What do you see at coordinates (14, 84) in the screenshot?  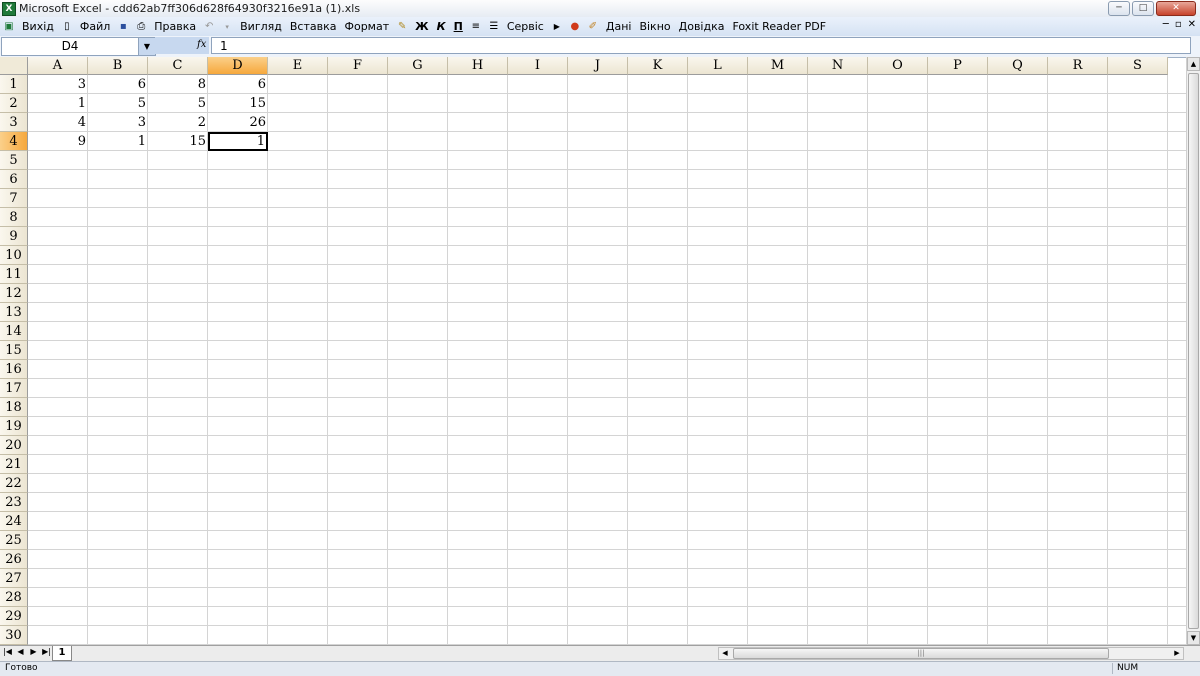 I see `row-header-1: 1` at bounding box center [14, 84].